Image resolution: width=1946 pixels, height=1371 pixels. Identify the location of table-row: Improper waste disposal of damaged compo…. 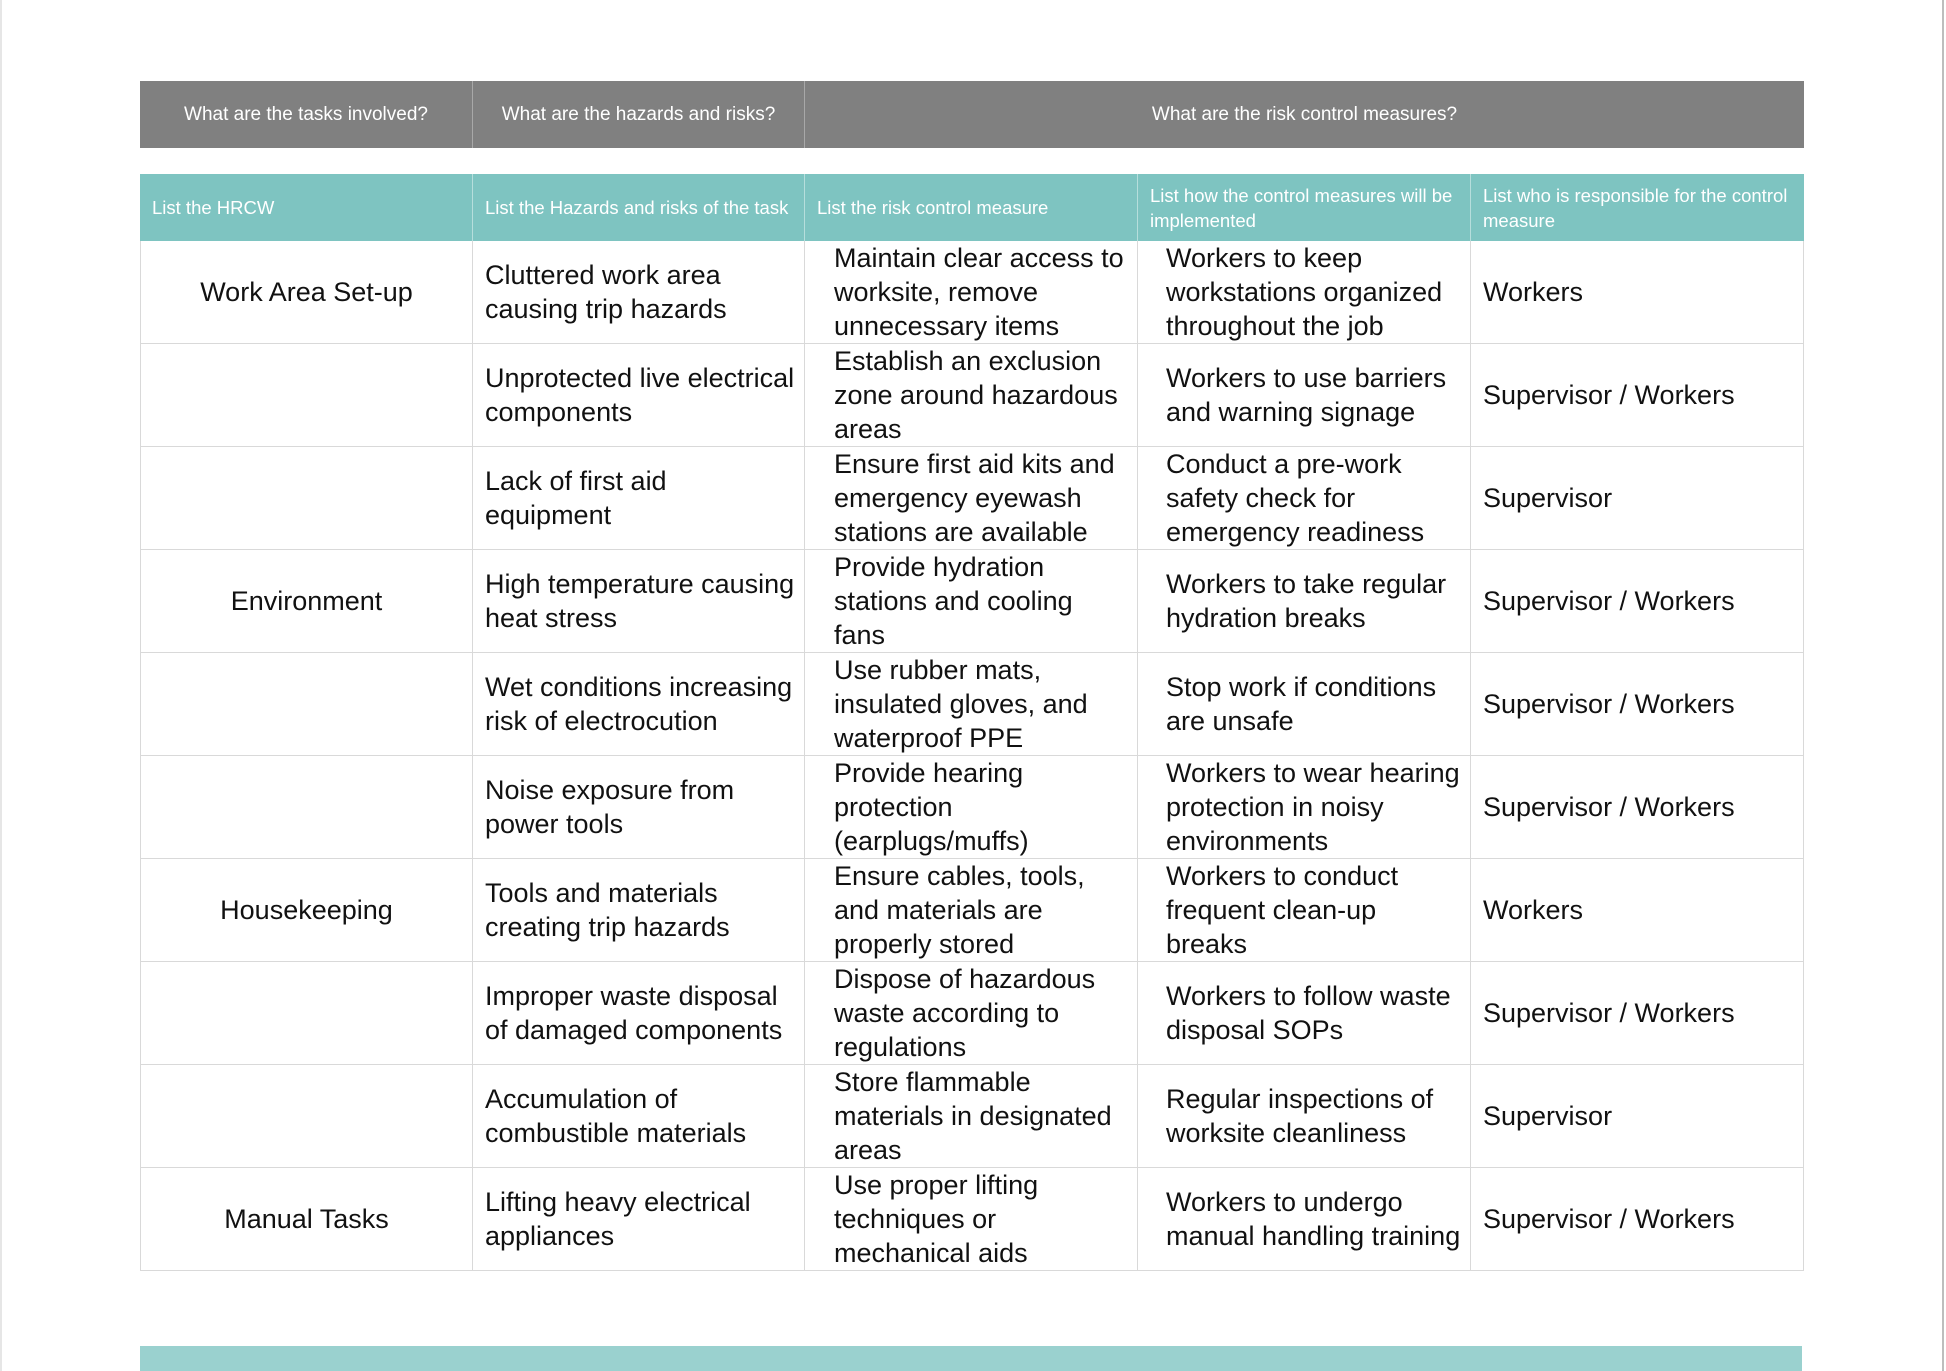
(972, 1013).